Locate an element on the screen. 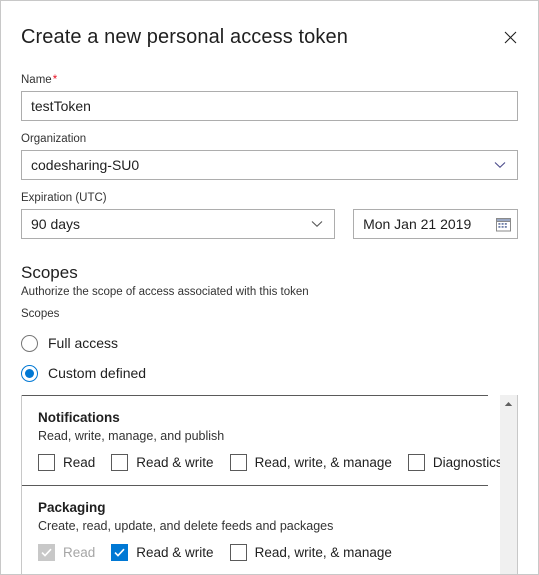  checkbox-checked-icon is located at coordinates (120, 552).